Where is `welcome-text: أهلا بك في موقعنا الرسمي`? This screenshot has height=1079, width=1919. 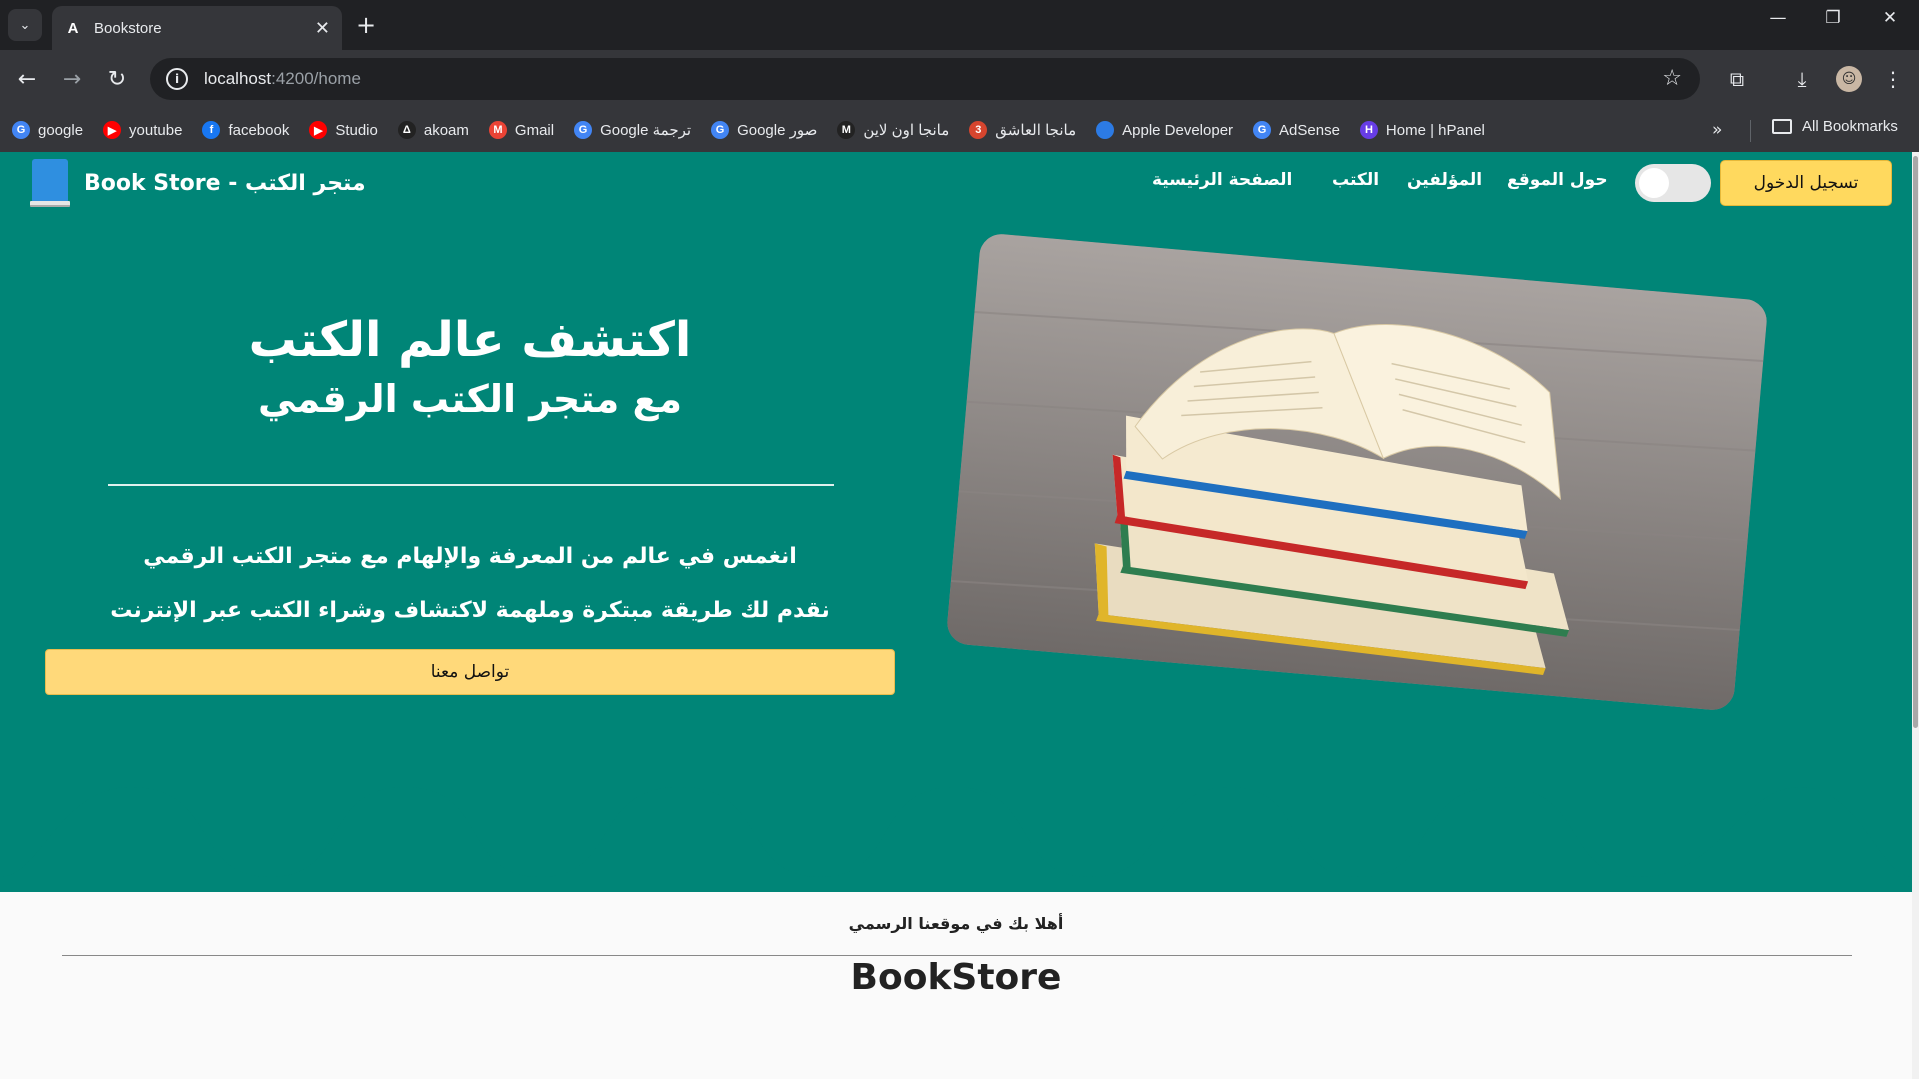 welcome-text: أهلا بك في موقعنا الرسمي is located at coordinates (956, 923).